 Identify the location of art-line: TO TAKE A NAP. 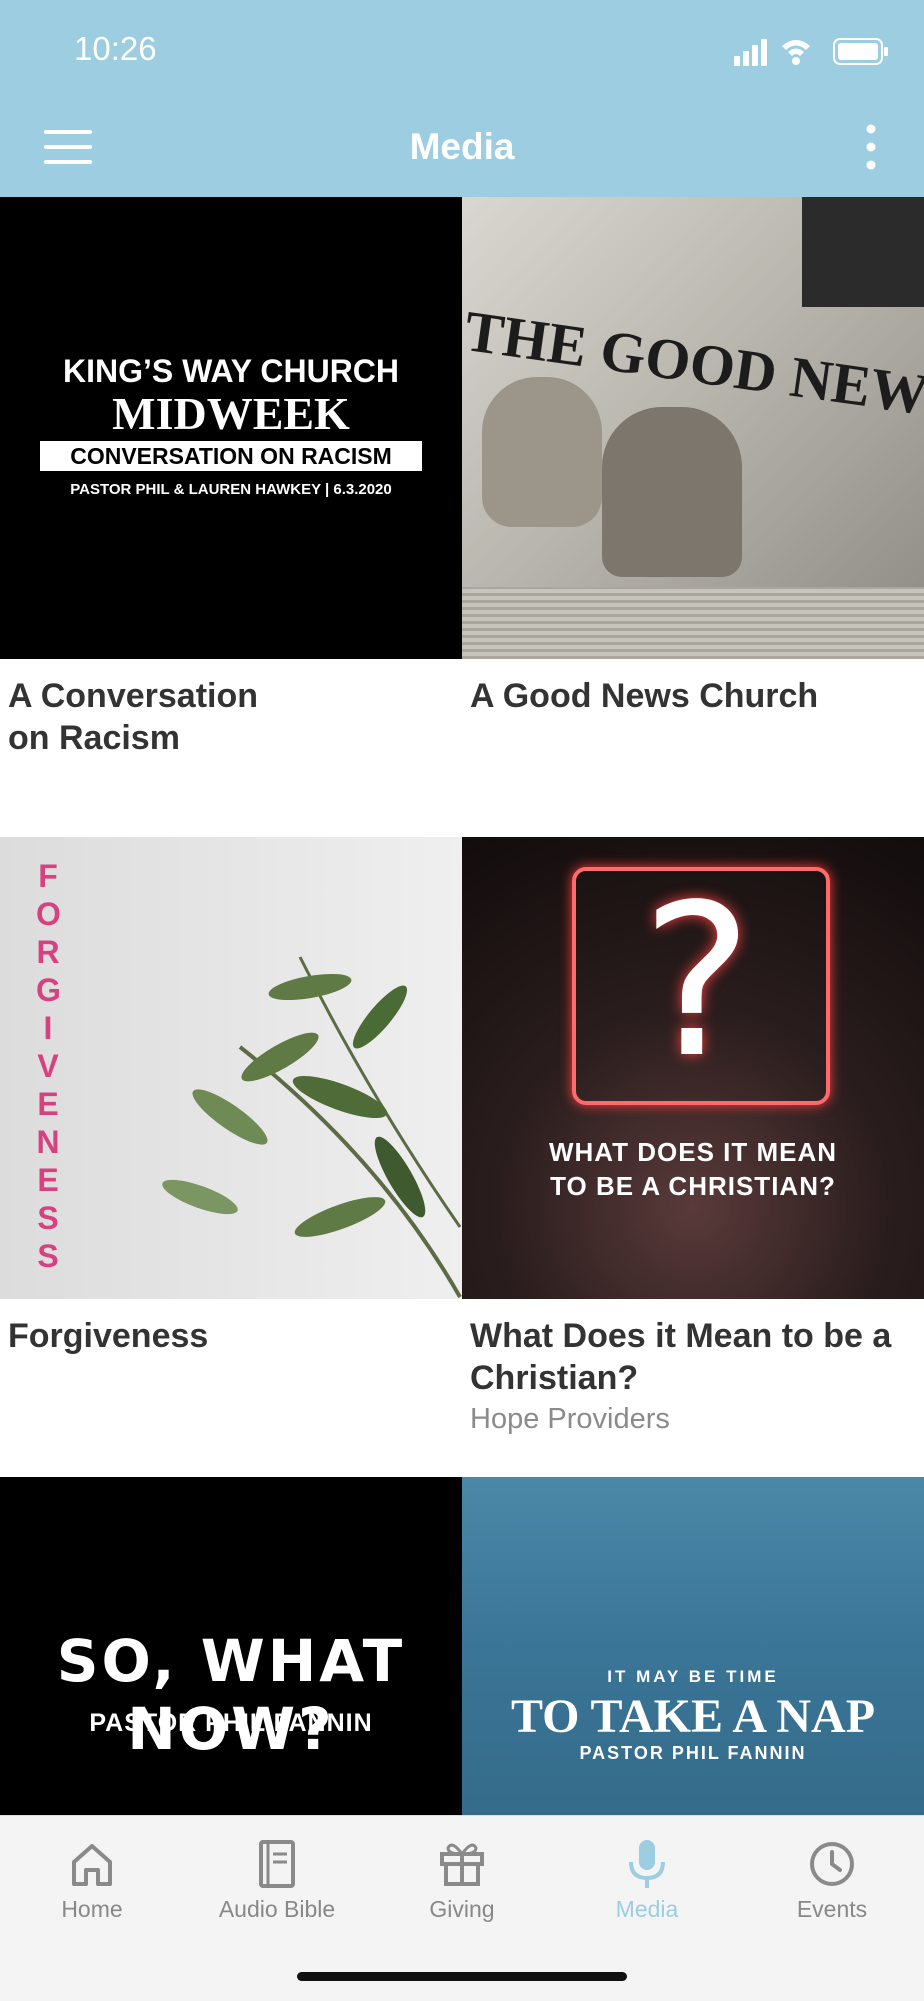
(693, 1716).